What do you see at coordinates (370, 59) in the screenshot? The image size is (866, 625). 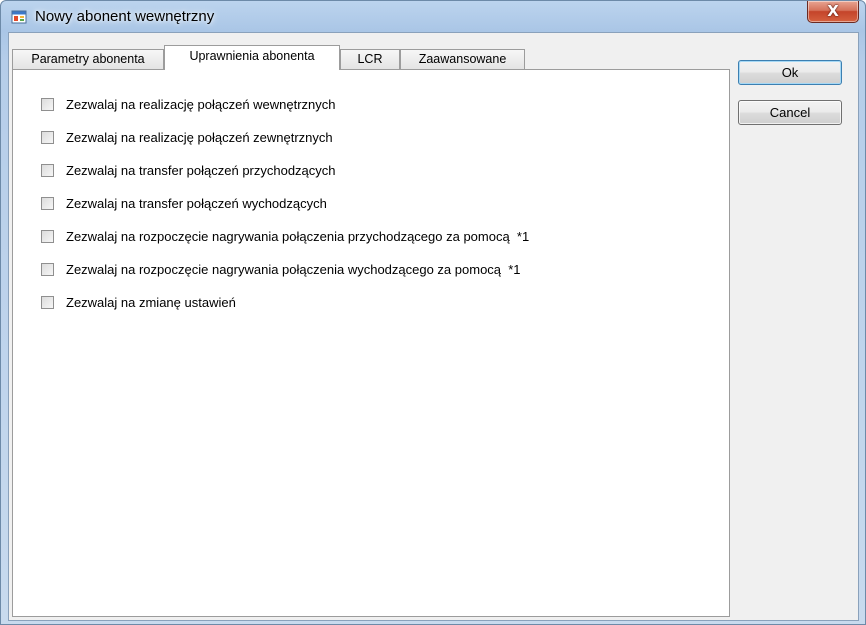 I see `tab-lcr: LCR` at bounding box center [370, 59].